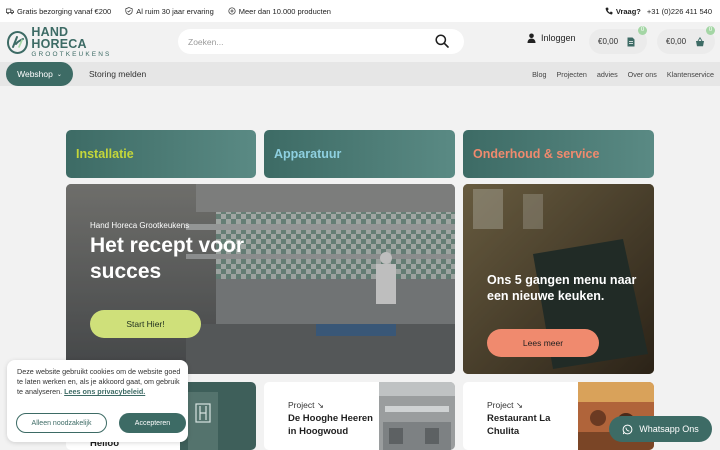 The width and height of the screenshot is (720, 450). What do you see at coordinates (700, 41) in the screenshot?
I see `shopping-basket-icon` at bounding box center [700, 41].